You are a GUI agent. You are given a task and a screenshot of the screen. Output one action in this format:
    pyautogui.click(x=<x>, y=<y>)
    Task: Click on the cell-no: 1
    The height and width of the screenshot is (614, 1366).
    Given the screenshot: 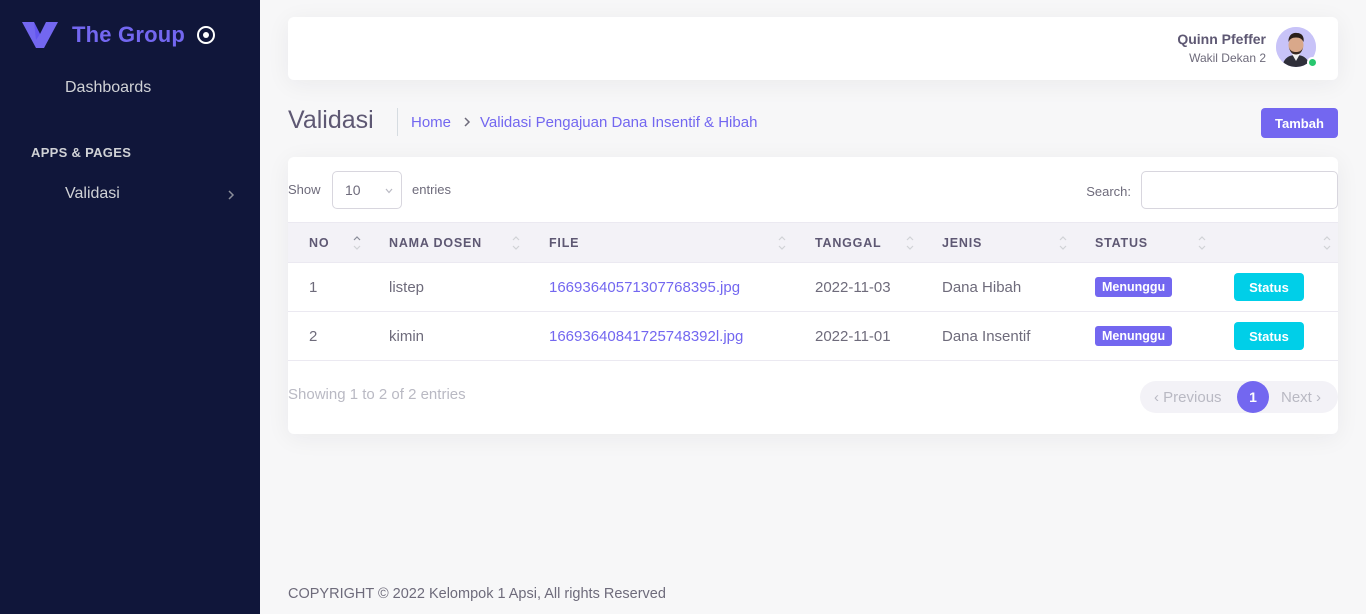 What is the action you would take?
    pyautogui.click(x=313, y=287)
    